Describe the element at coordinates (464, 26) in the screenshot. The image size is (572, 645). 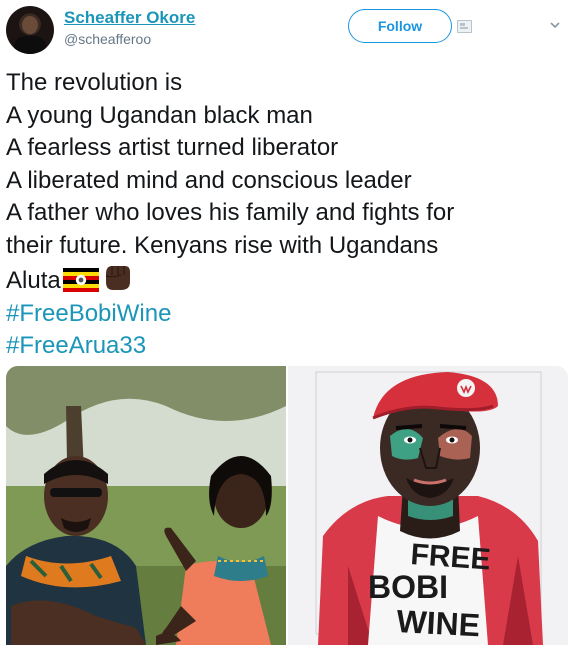
I see `ad-info-icon` at that location.